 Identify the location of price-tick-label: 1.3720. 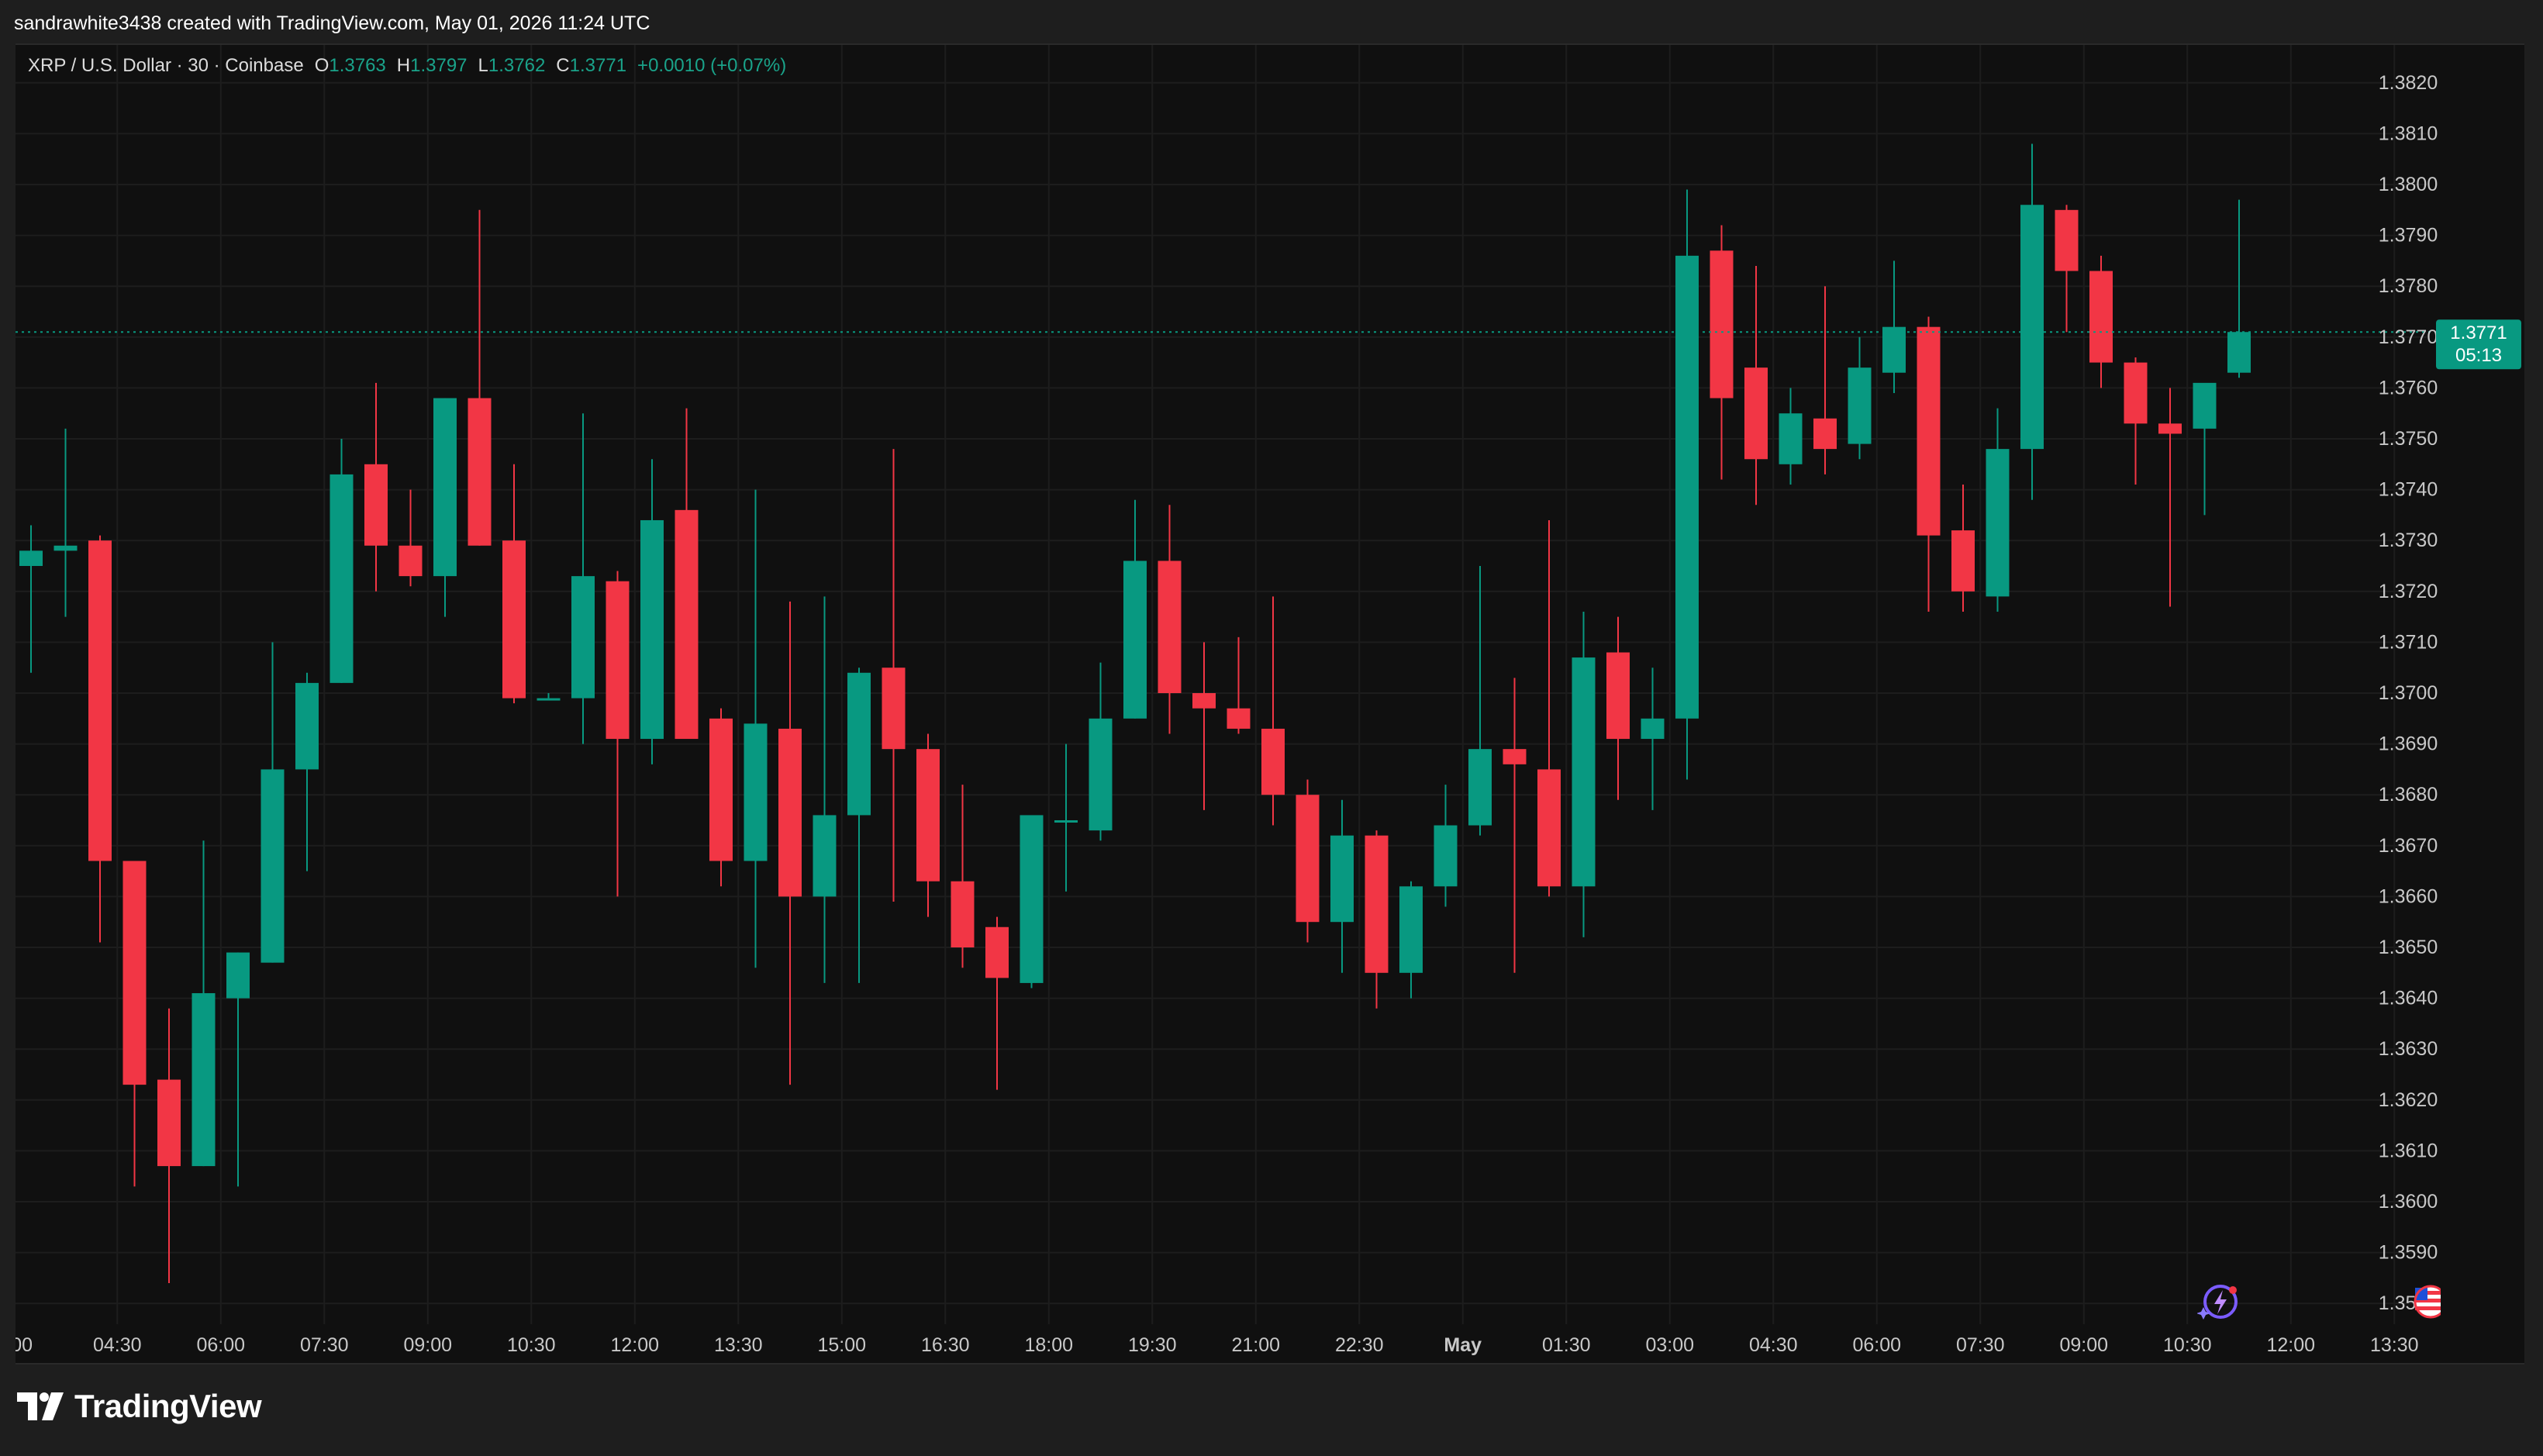
(2408, 591).